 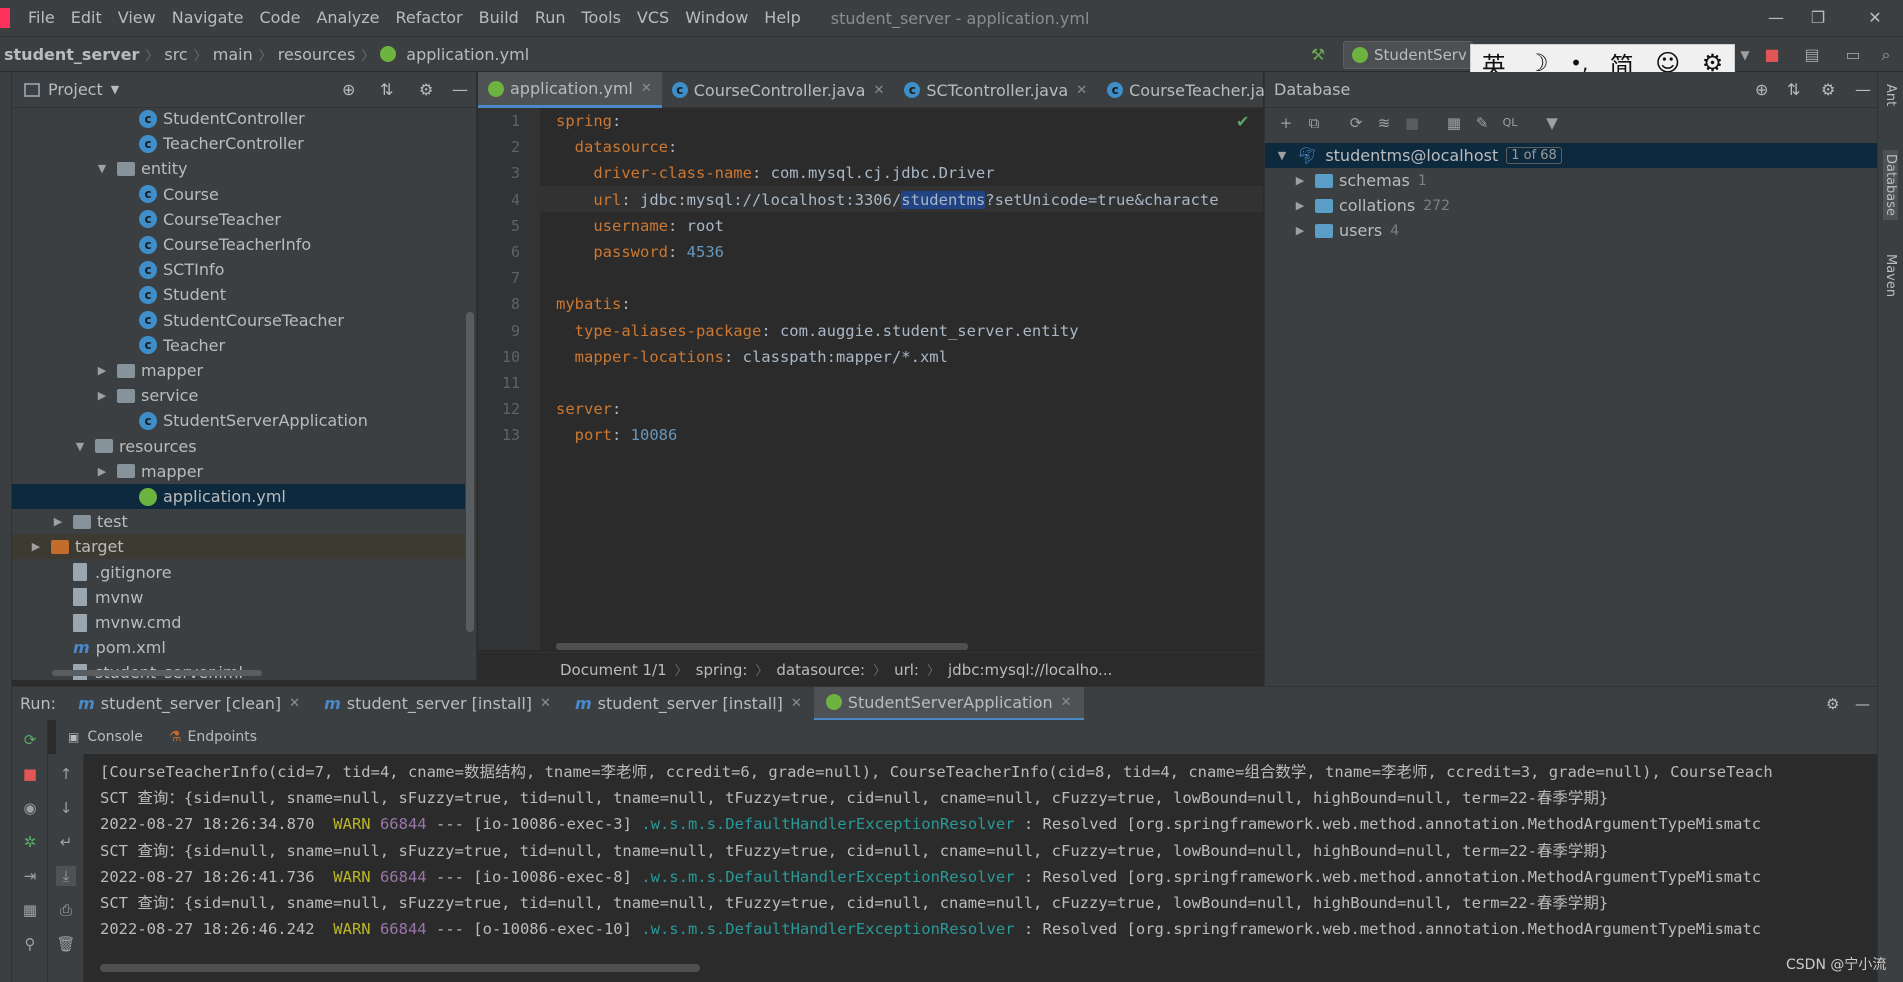 What do you see at coordinates (238, 194) in the screenshot?
I see `tree-item: c Course` at bounding box center [238, 194].